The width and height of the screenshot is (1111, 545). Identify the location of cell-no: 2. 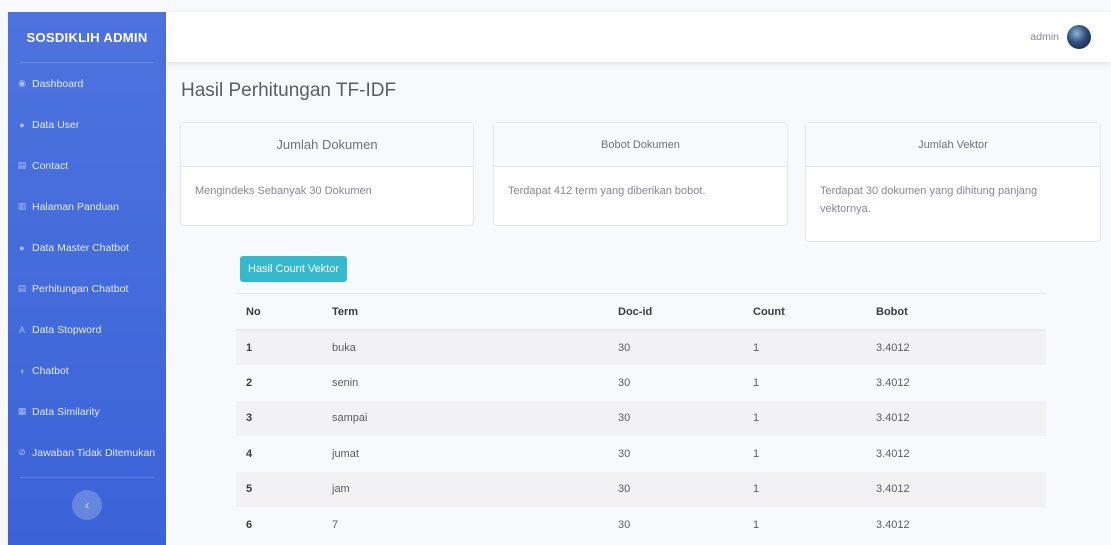
(249, 382).